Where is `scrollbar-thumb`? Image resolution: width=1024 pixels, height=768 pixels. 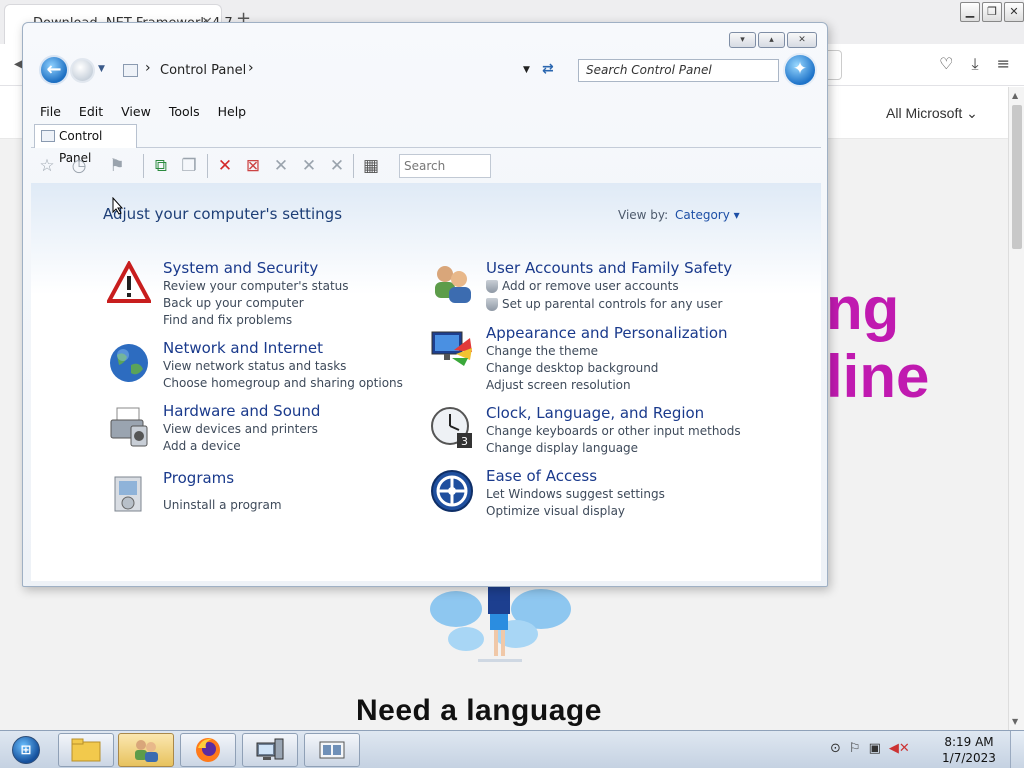 scrollbar-thumb is located at coordinates (1017, 177).